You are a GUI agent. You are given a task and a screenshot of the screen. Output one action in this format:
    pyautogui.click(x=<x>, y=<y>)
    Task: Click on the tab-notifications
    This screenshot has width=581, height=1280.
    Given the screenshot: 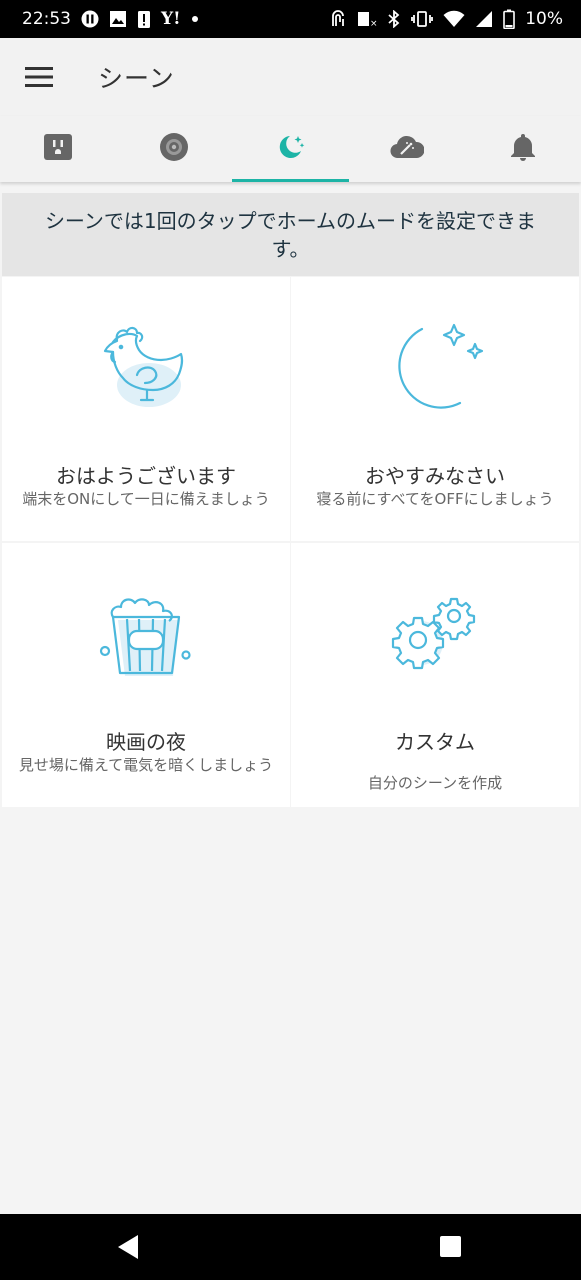 What is the action you would take?
    pyautogui.click(x=523, y=149)
    